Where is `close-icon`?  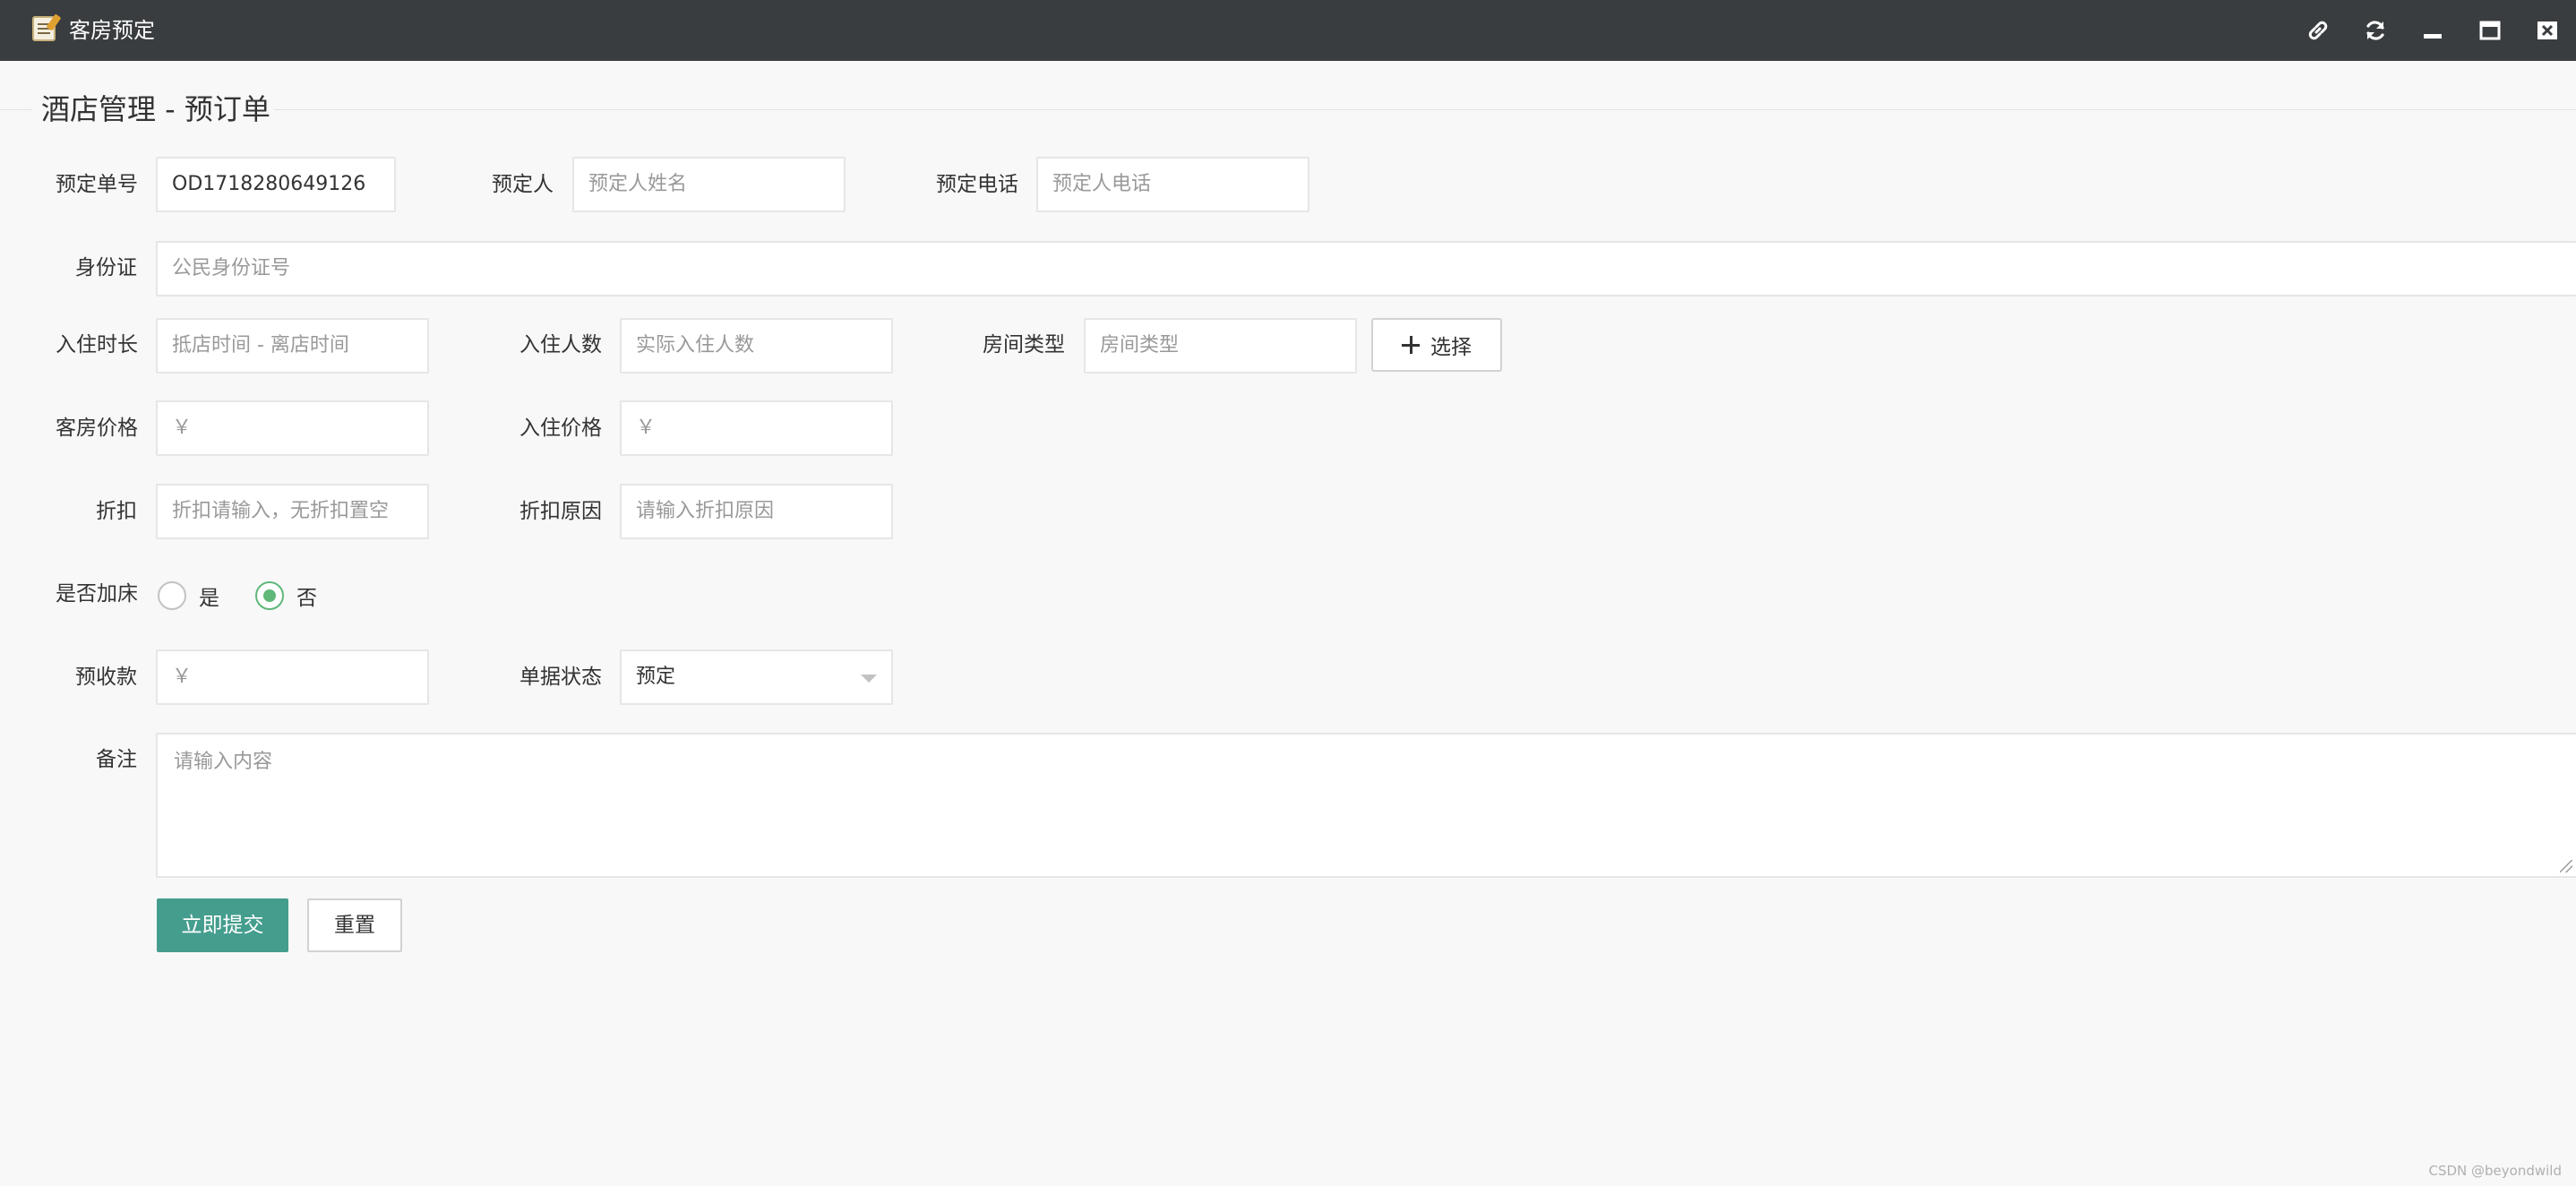
close-icon is located at coordinates (2547, 30).